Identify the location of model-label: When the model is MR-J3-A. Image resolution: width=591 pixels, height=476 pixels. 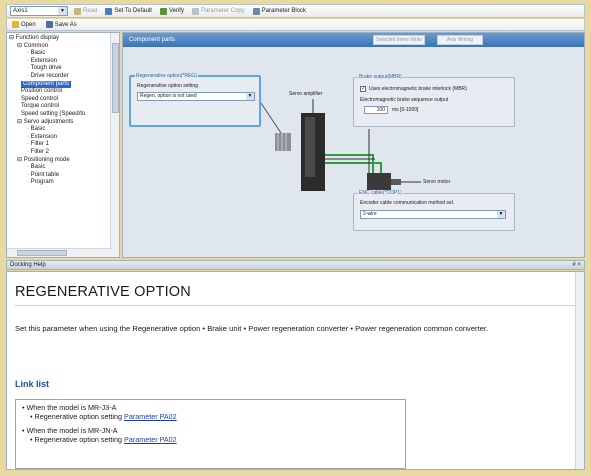
(71, 407).